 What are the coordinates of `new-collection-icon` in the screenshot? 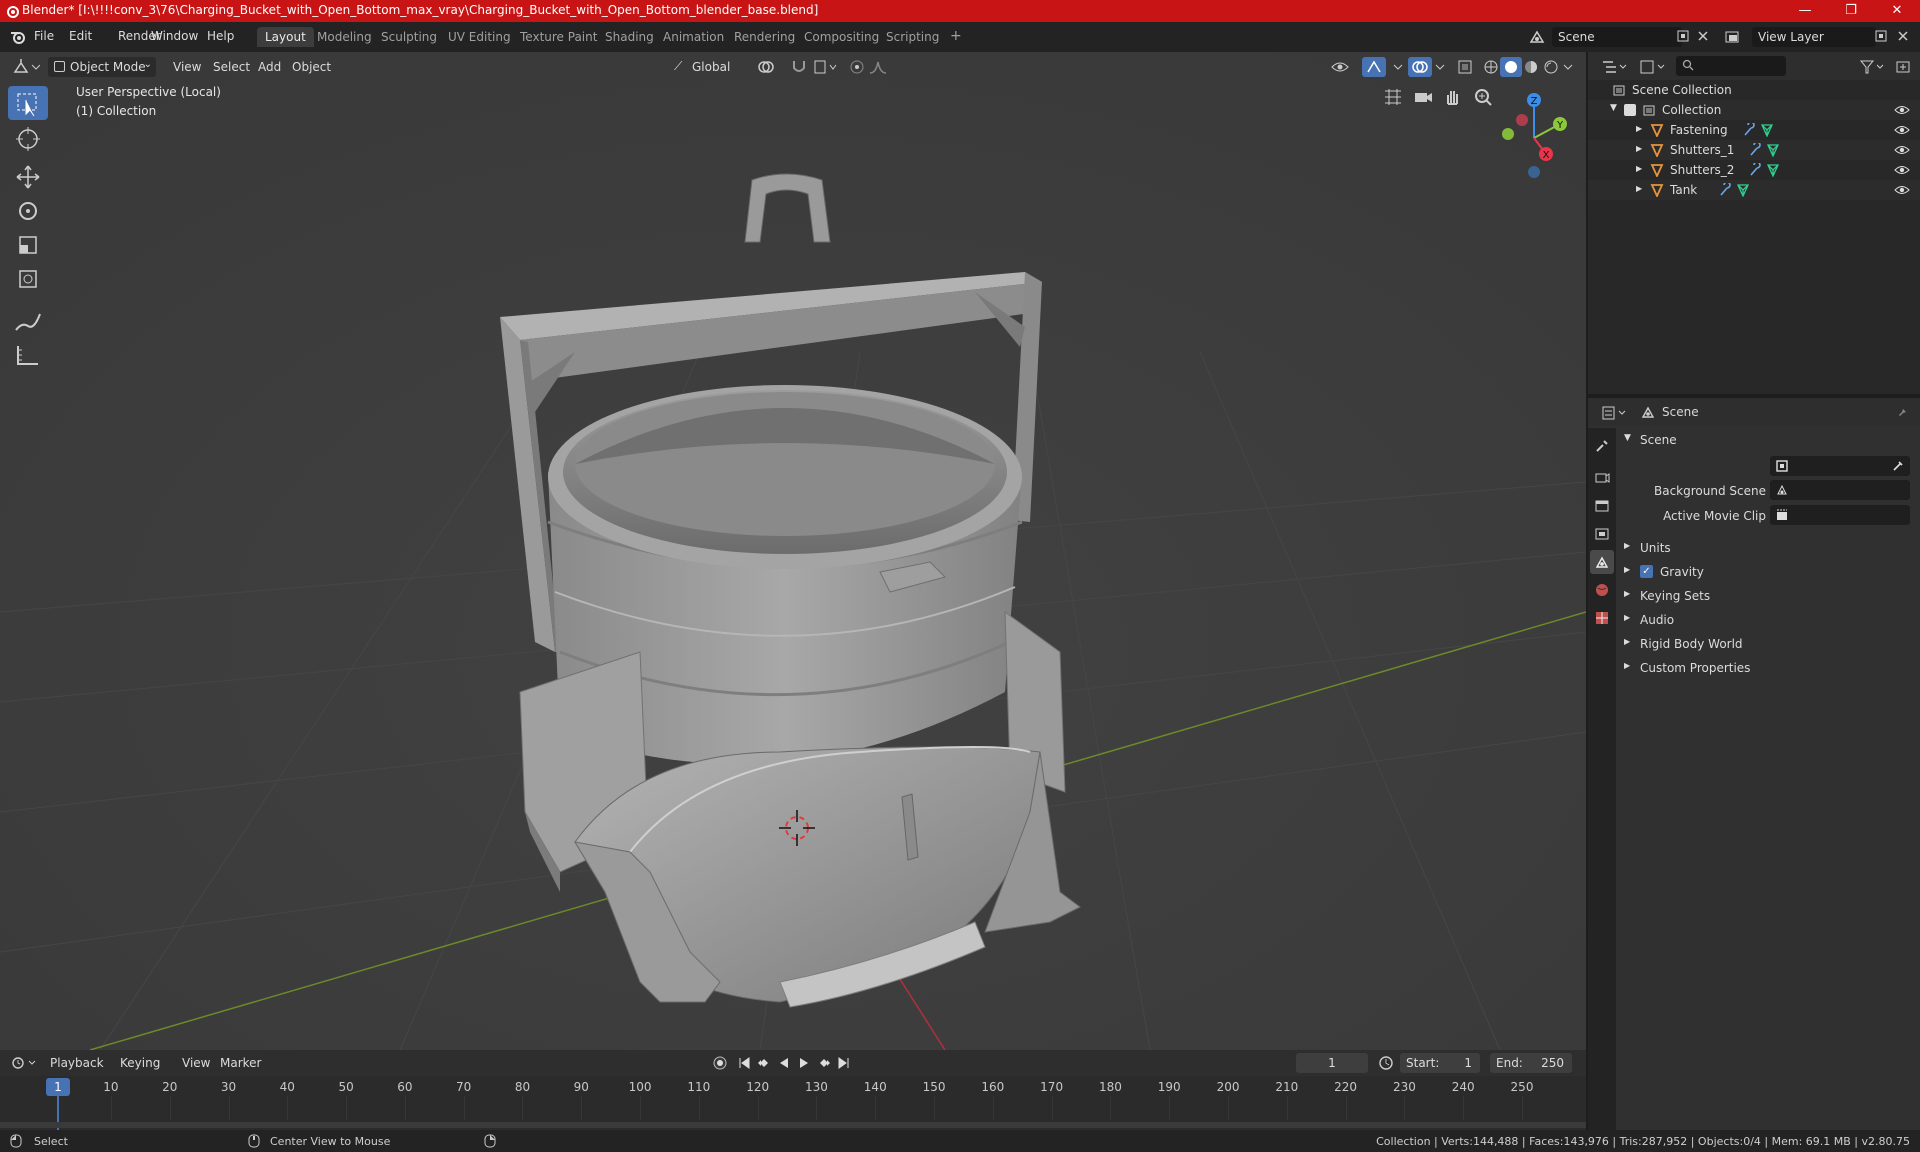 It's located at (1903, 67).